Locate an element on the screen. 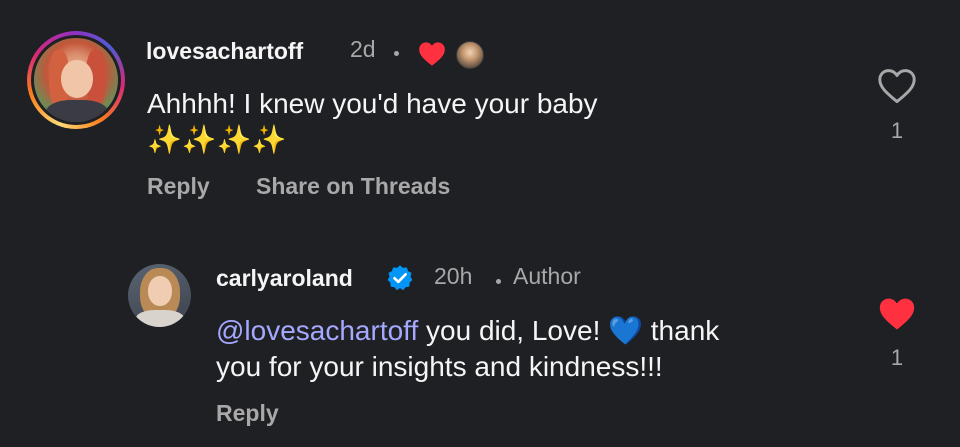  comment-username: carlyaroland is located at coordinates (284, 278).